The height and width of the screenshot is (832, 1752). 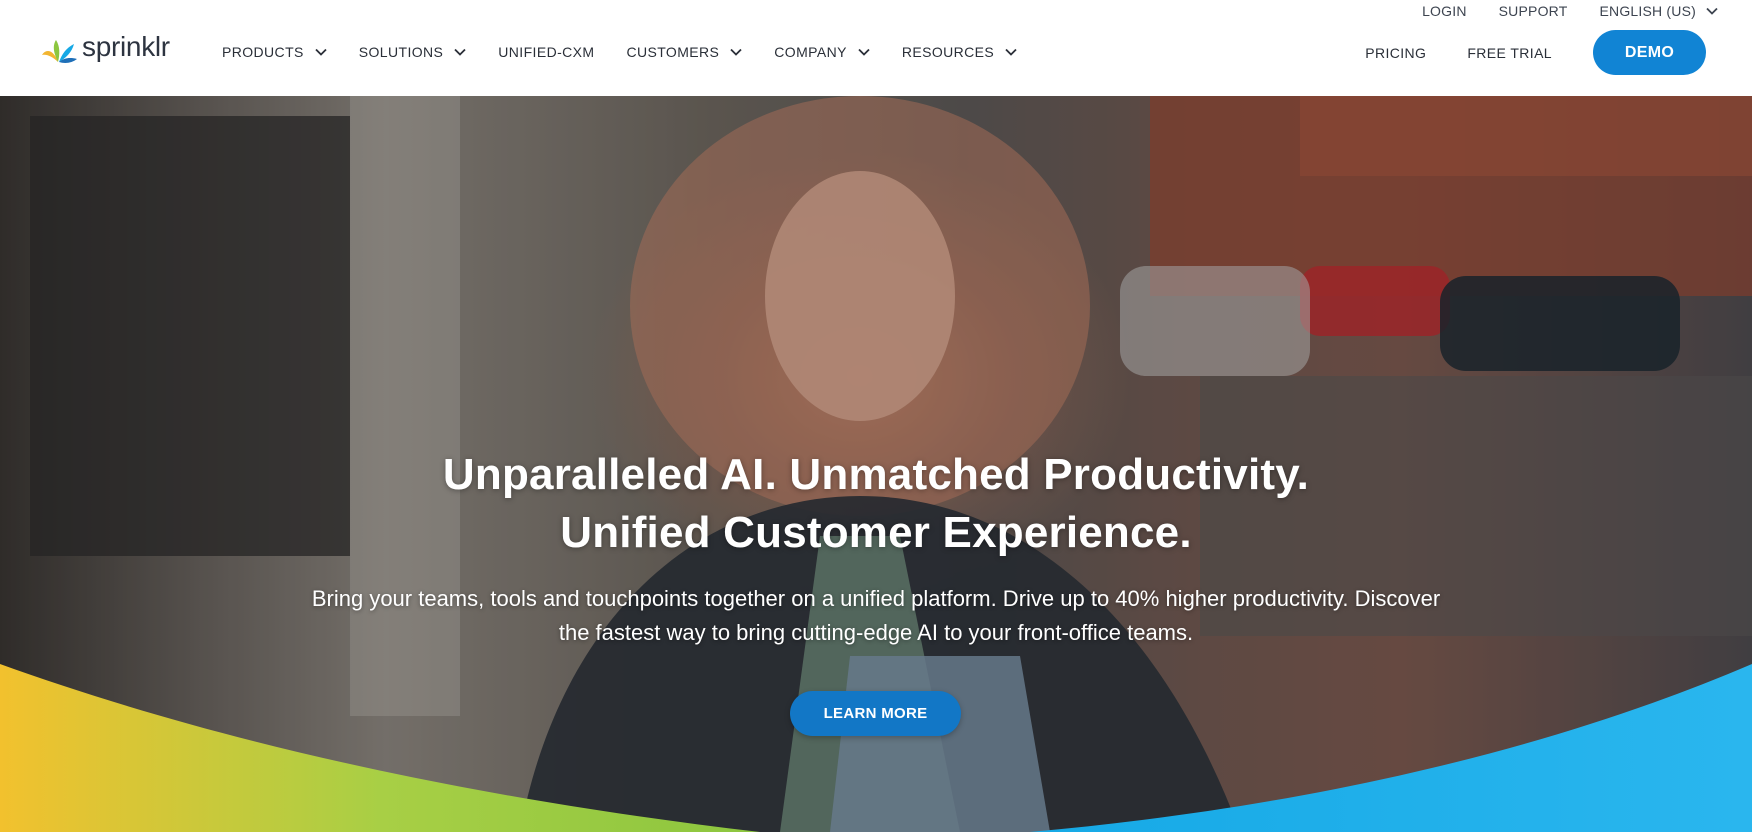 I want to click on nav-item-resources: RESOURCES, so click(x=959, y=52).